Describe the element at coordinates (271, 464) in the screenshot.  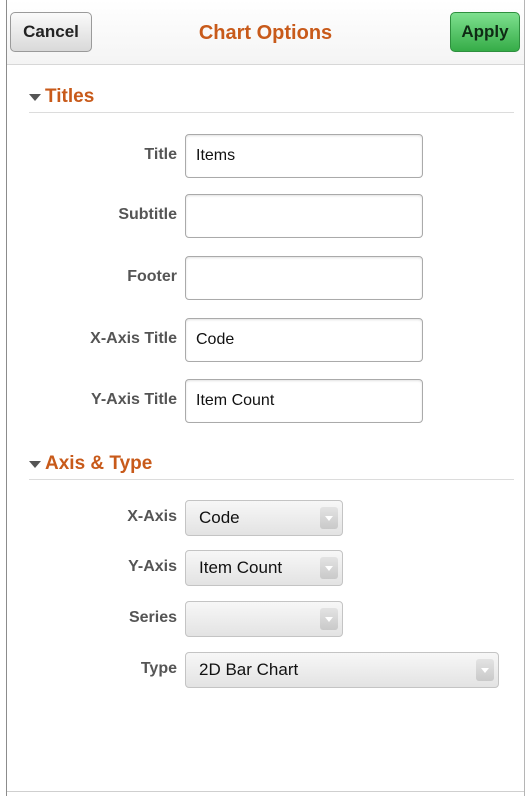
I see `section-header-axis-type: Axis & Type` at that location.